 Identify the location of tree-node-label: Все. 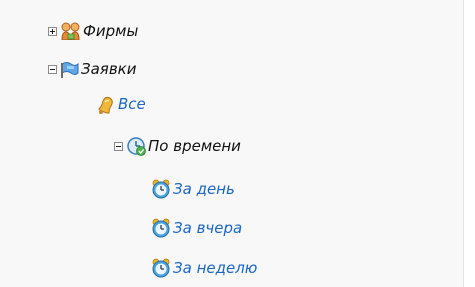
(132, 104).